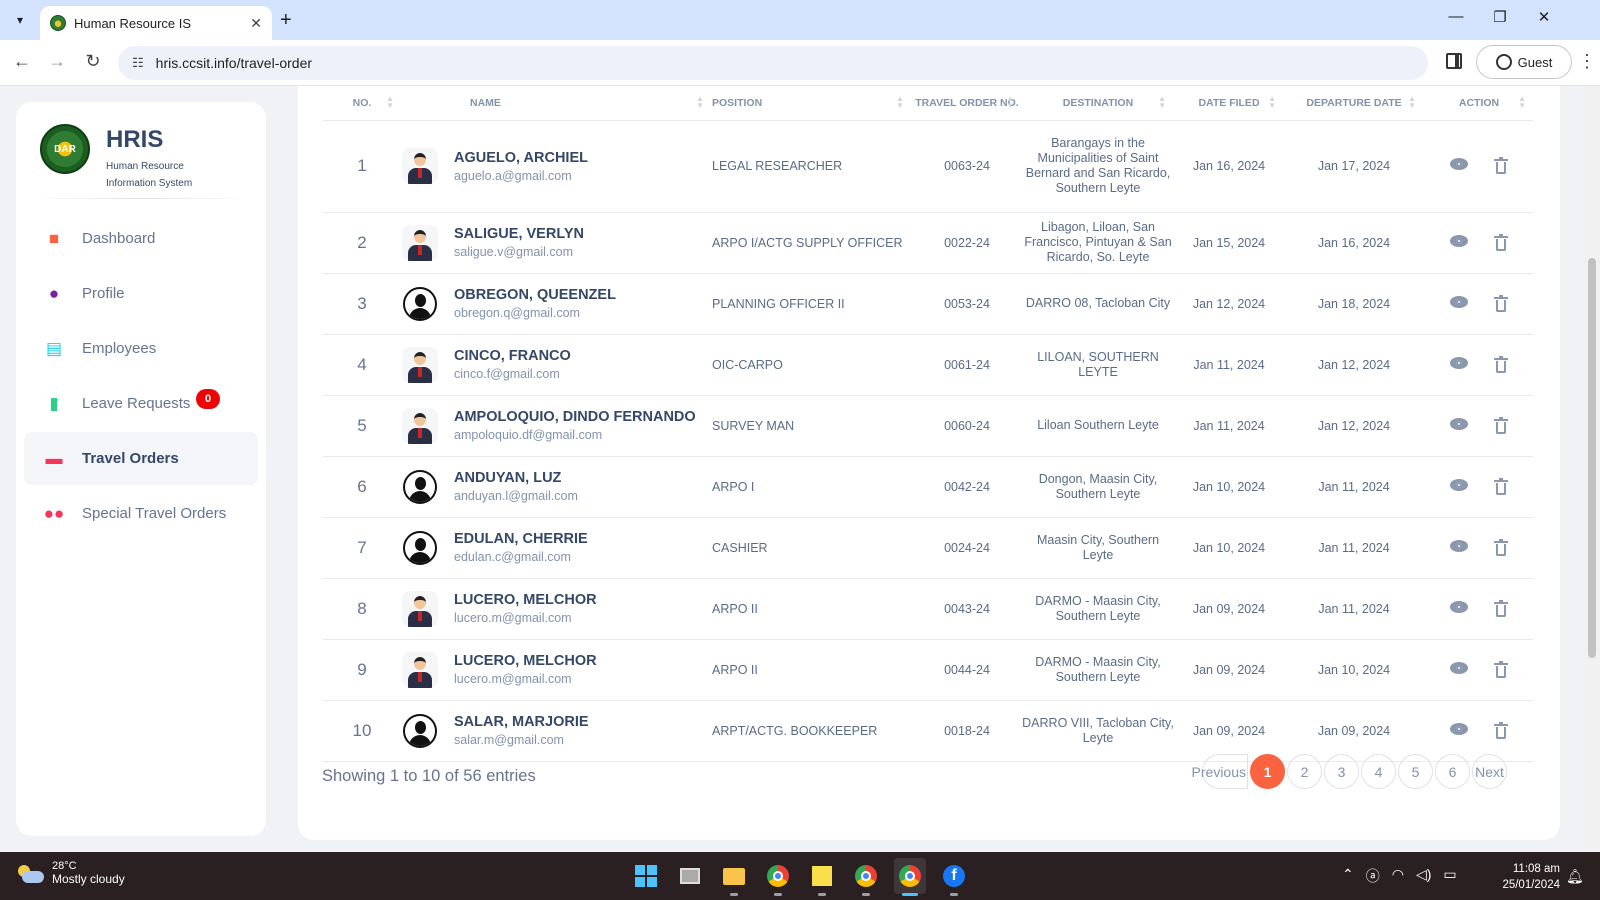  What do you see at coordinates (1354, 103) in the screenshot?
I see `column-header-departure-date: Departure Date ▲ ▼` at bounding box center [1354, 103].